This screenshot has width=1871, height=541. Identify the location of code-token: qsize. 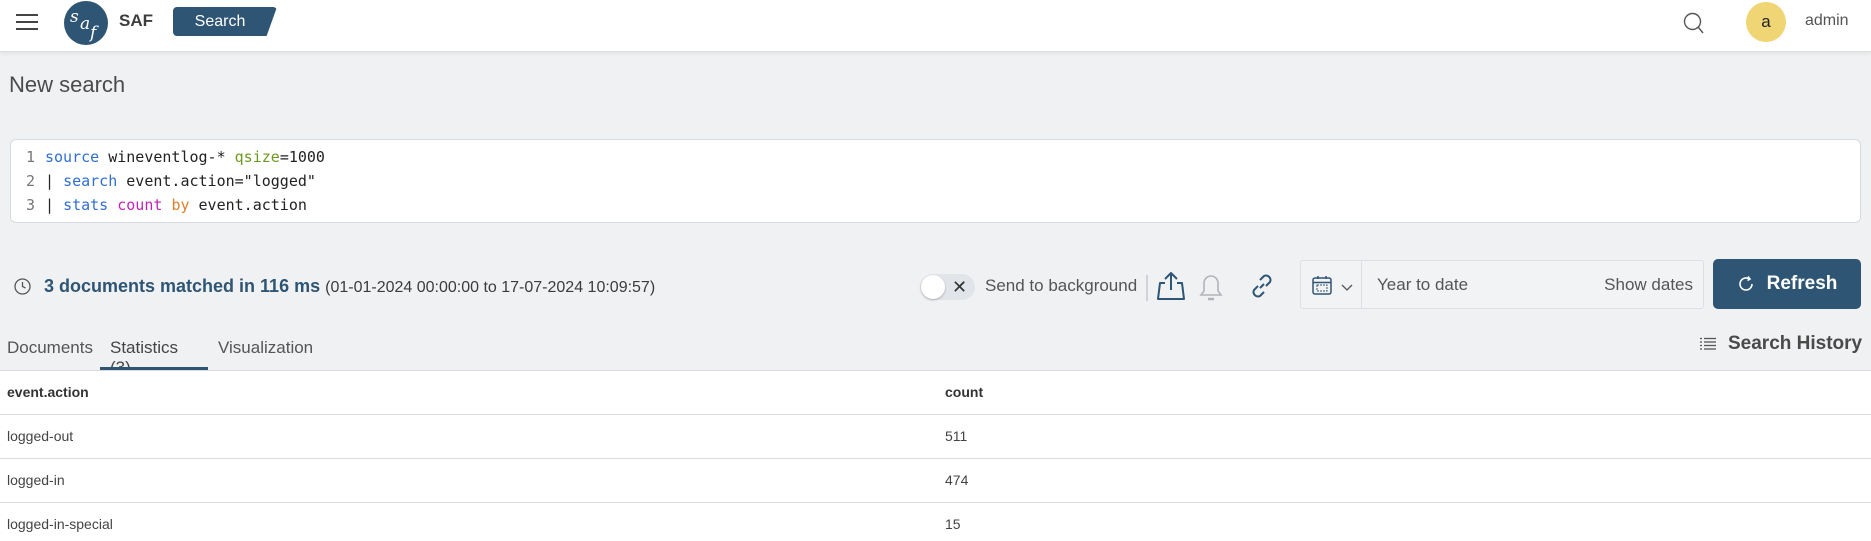
(257, 157).